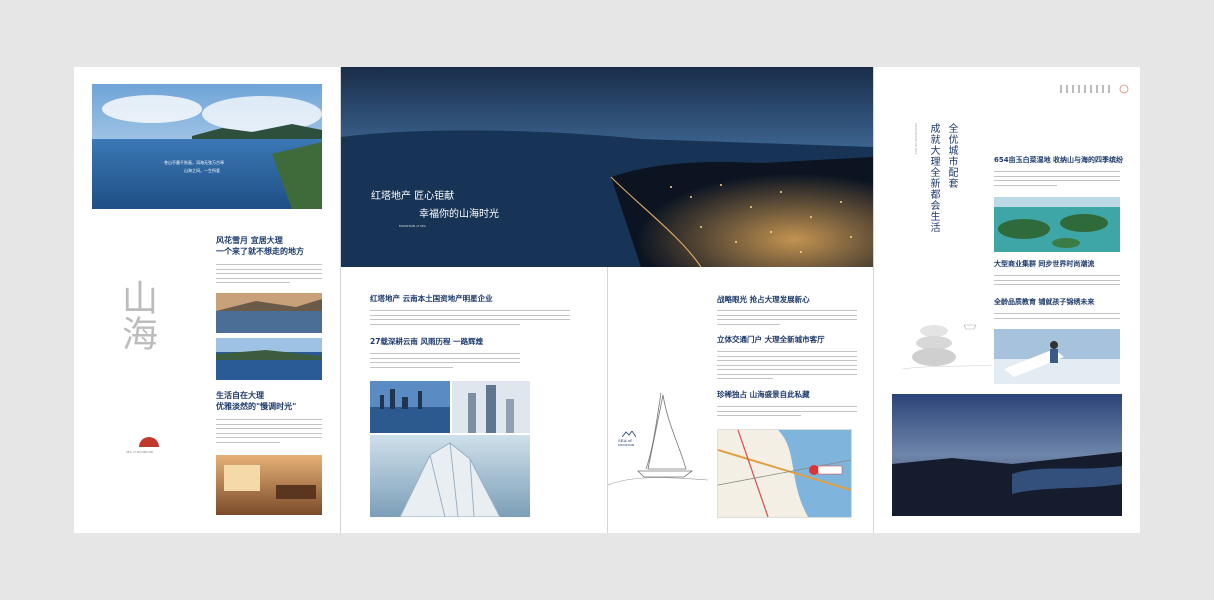  I want to click on interior-sunset-photo, so click(269, 485).